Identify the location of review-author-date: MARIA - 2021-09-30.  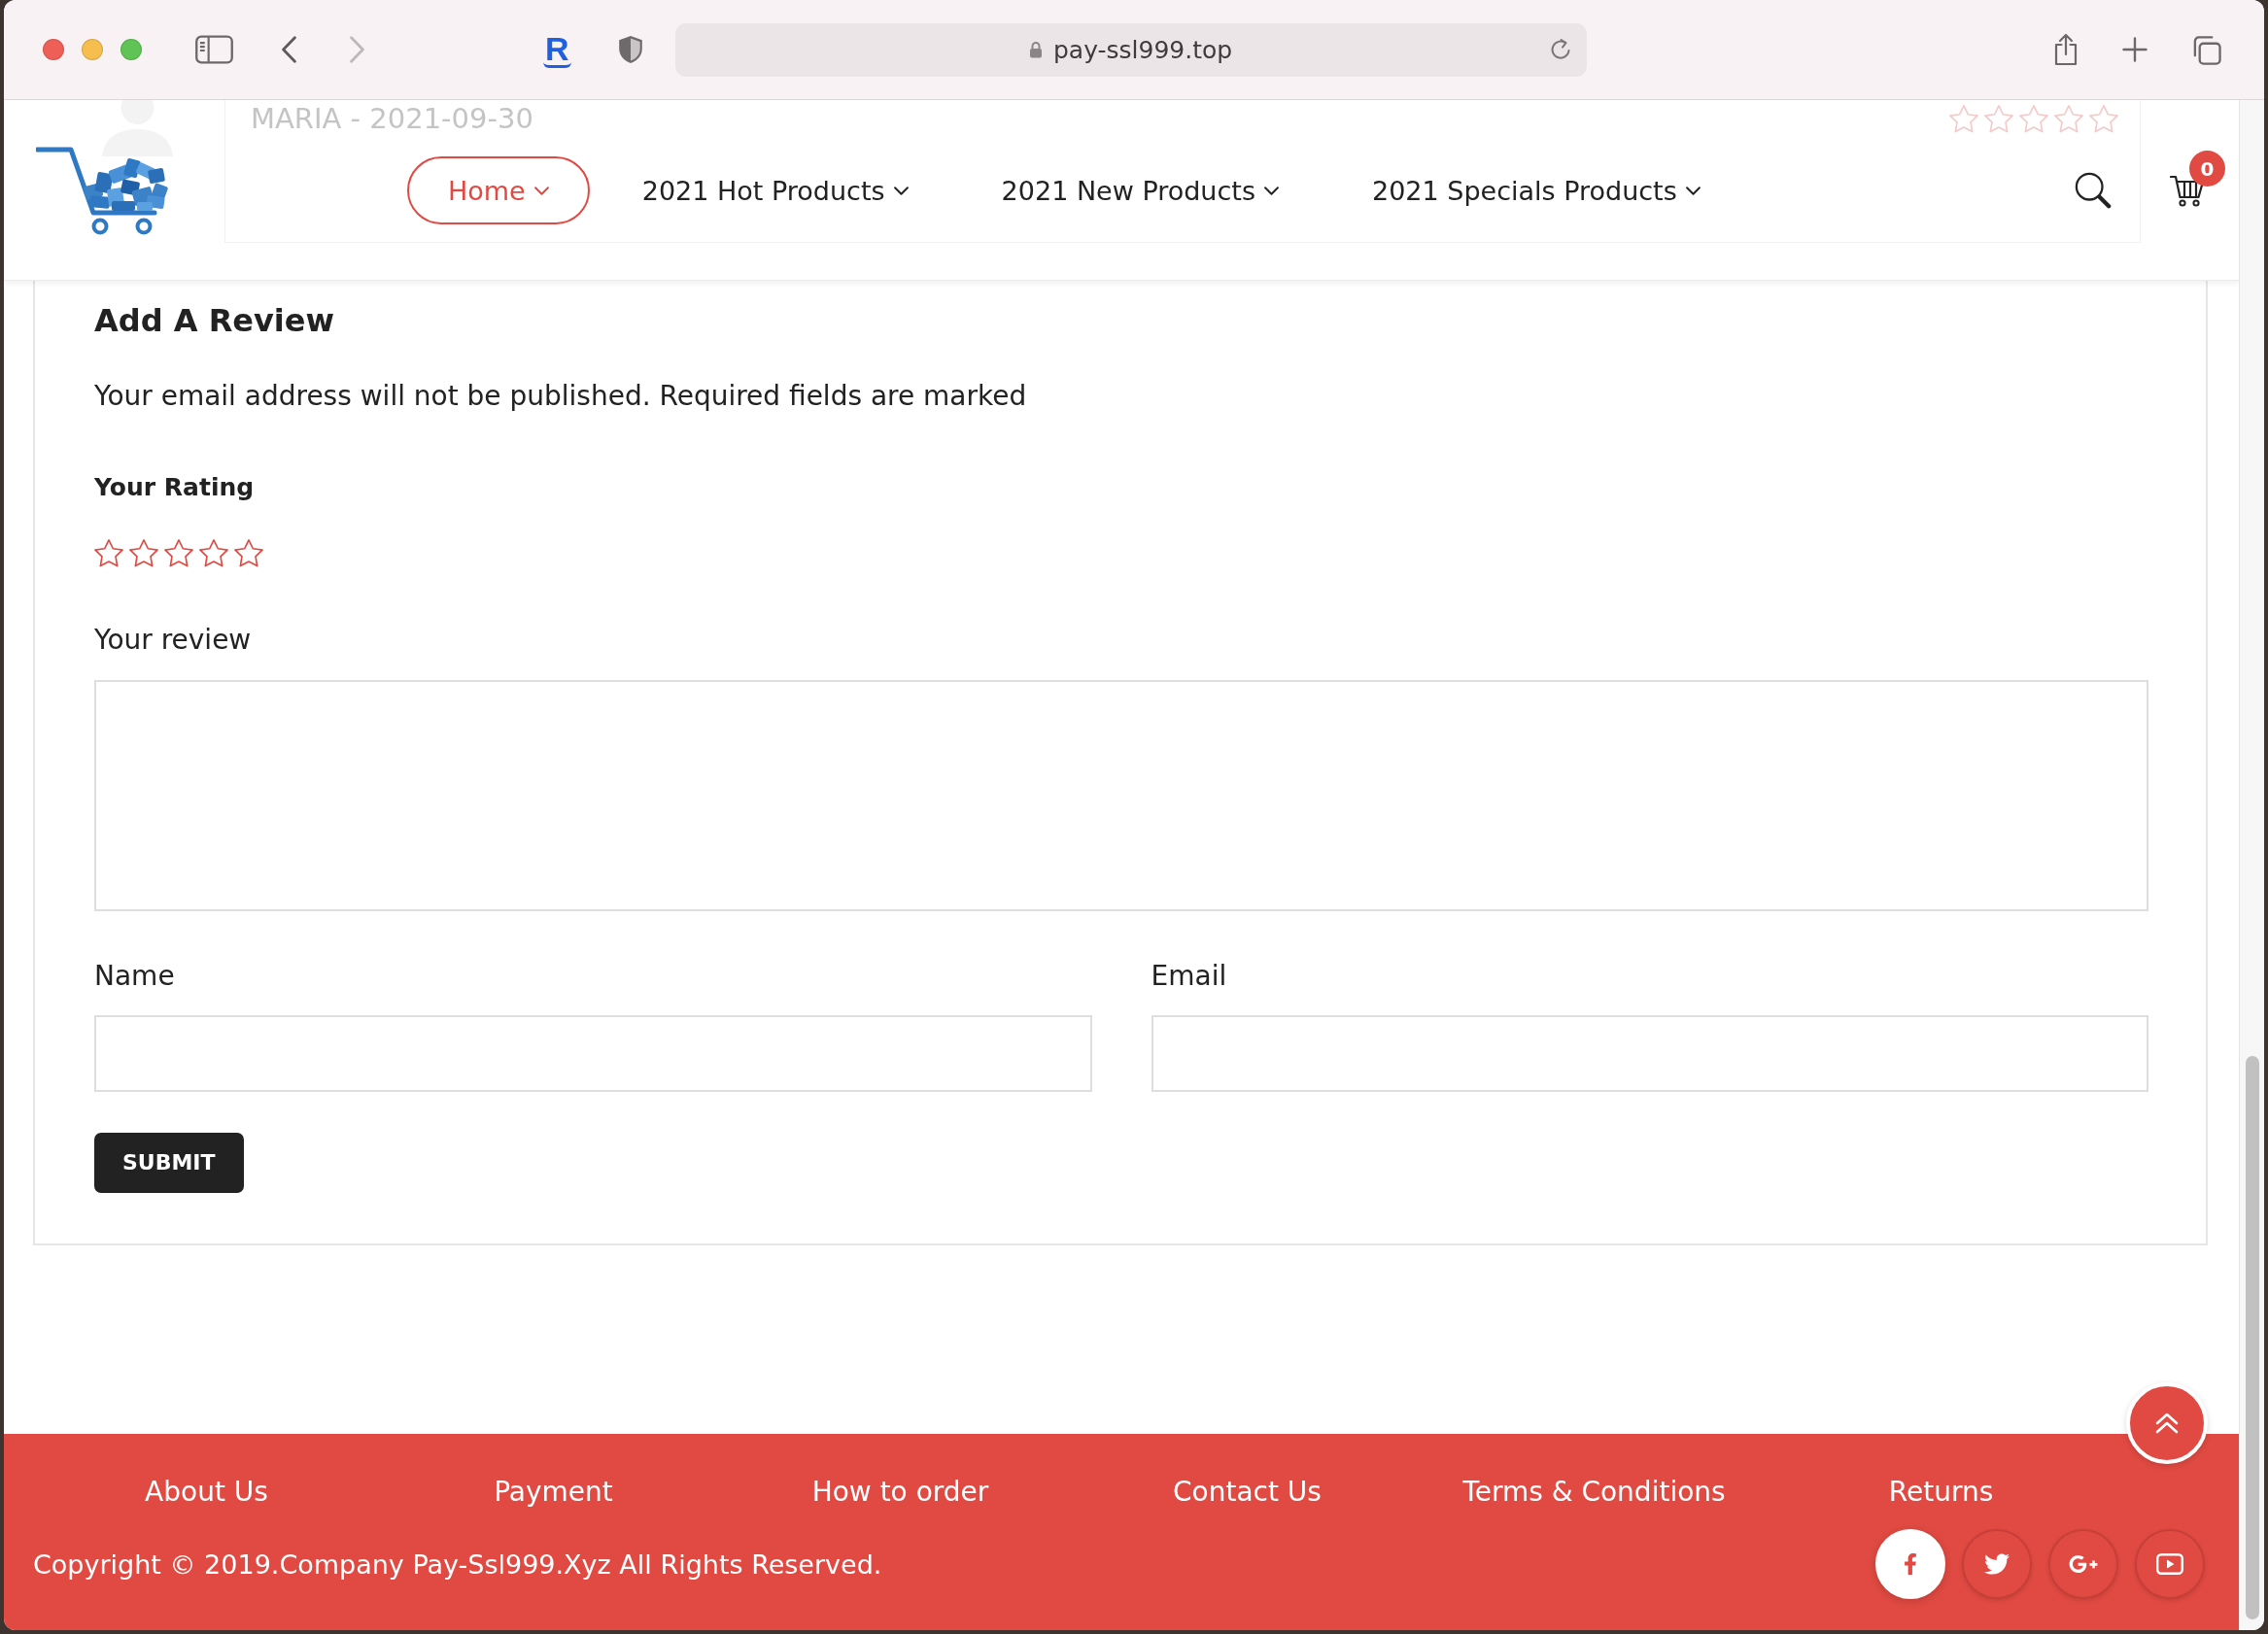
(392, 119).